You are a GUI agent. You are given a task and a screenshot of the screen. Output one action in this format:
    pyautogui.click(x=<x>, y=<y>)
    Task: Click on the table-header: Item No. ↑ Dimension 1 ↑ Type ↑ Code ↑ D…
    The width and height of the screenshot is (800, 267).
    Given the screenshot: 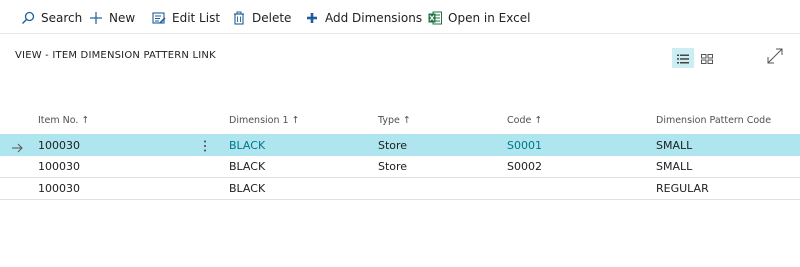 What is the action you would take?
    pyautogui.click(x=400, y=122)
    